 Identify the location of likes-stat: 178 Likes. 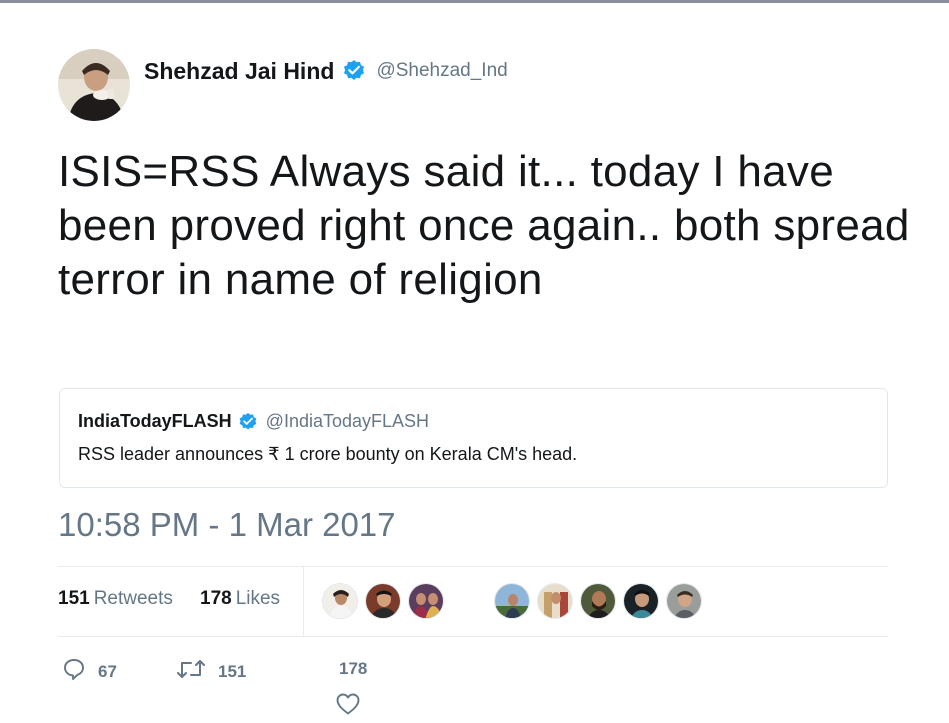
(240, 599).